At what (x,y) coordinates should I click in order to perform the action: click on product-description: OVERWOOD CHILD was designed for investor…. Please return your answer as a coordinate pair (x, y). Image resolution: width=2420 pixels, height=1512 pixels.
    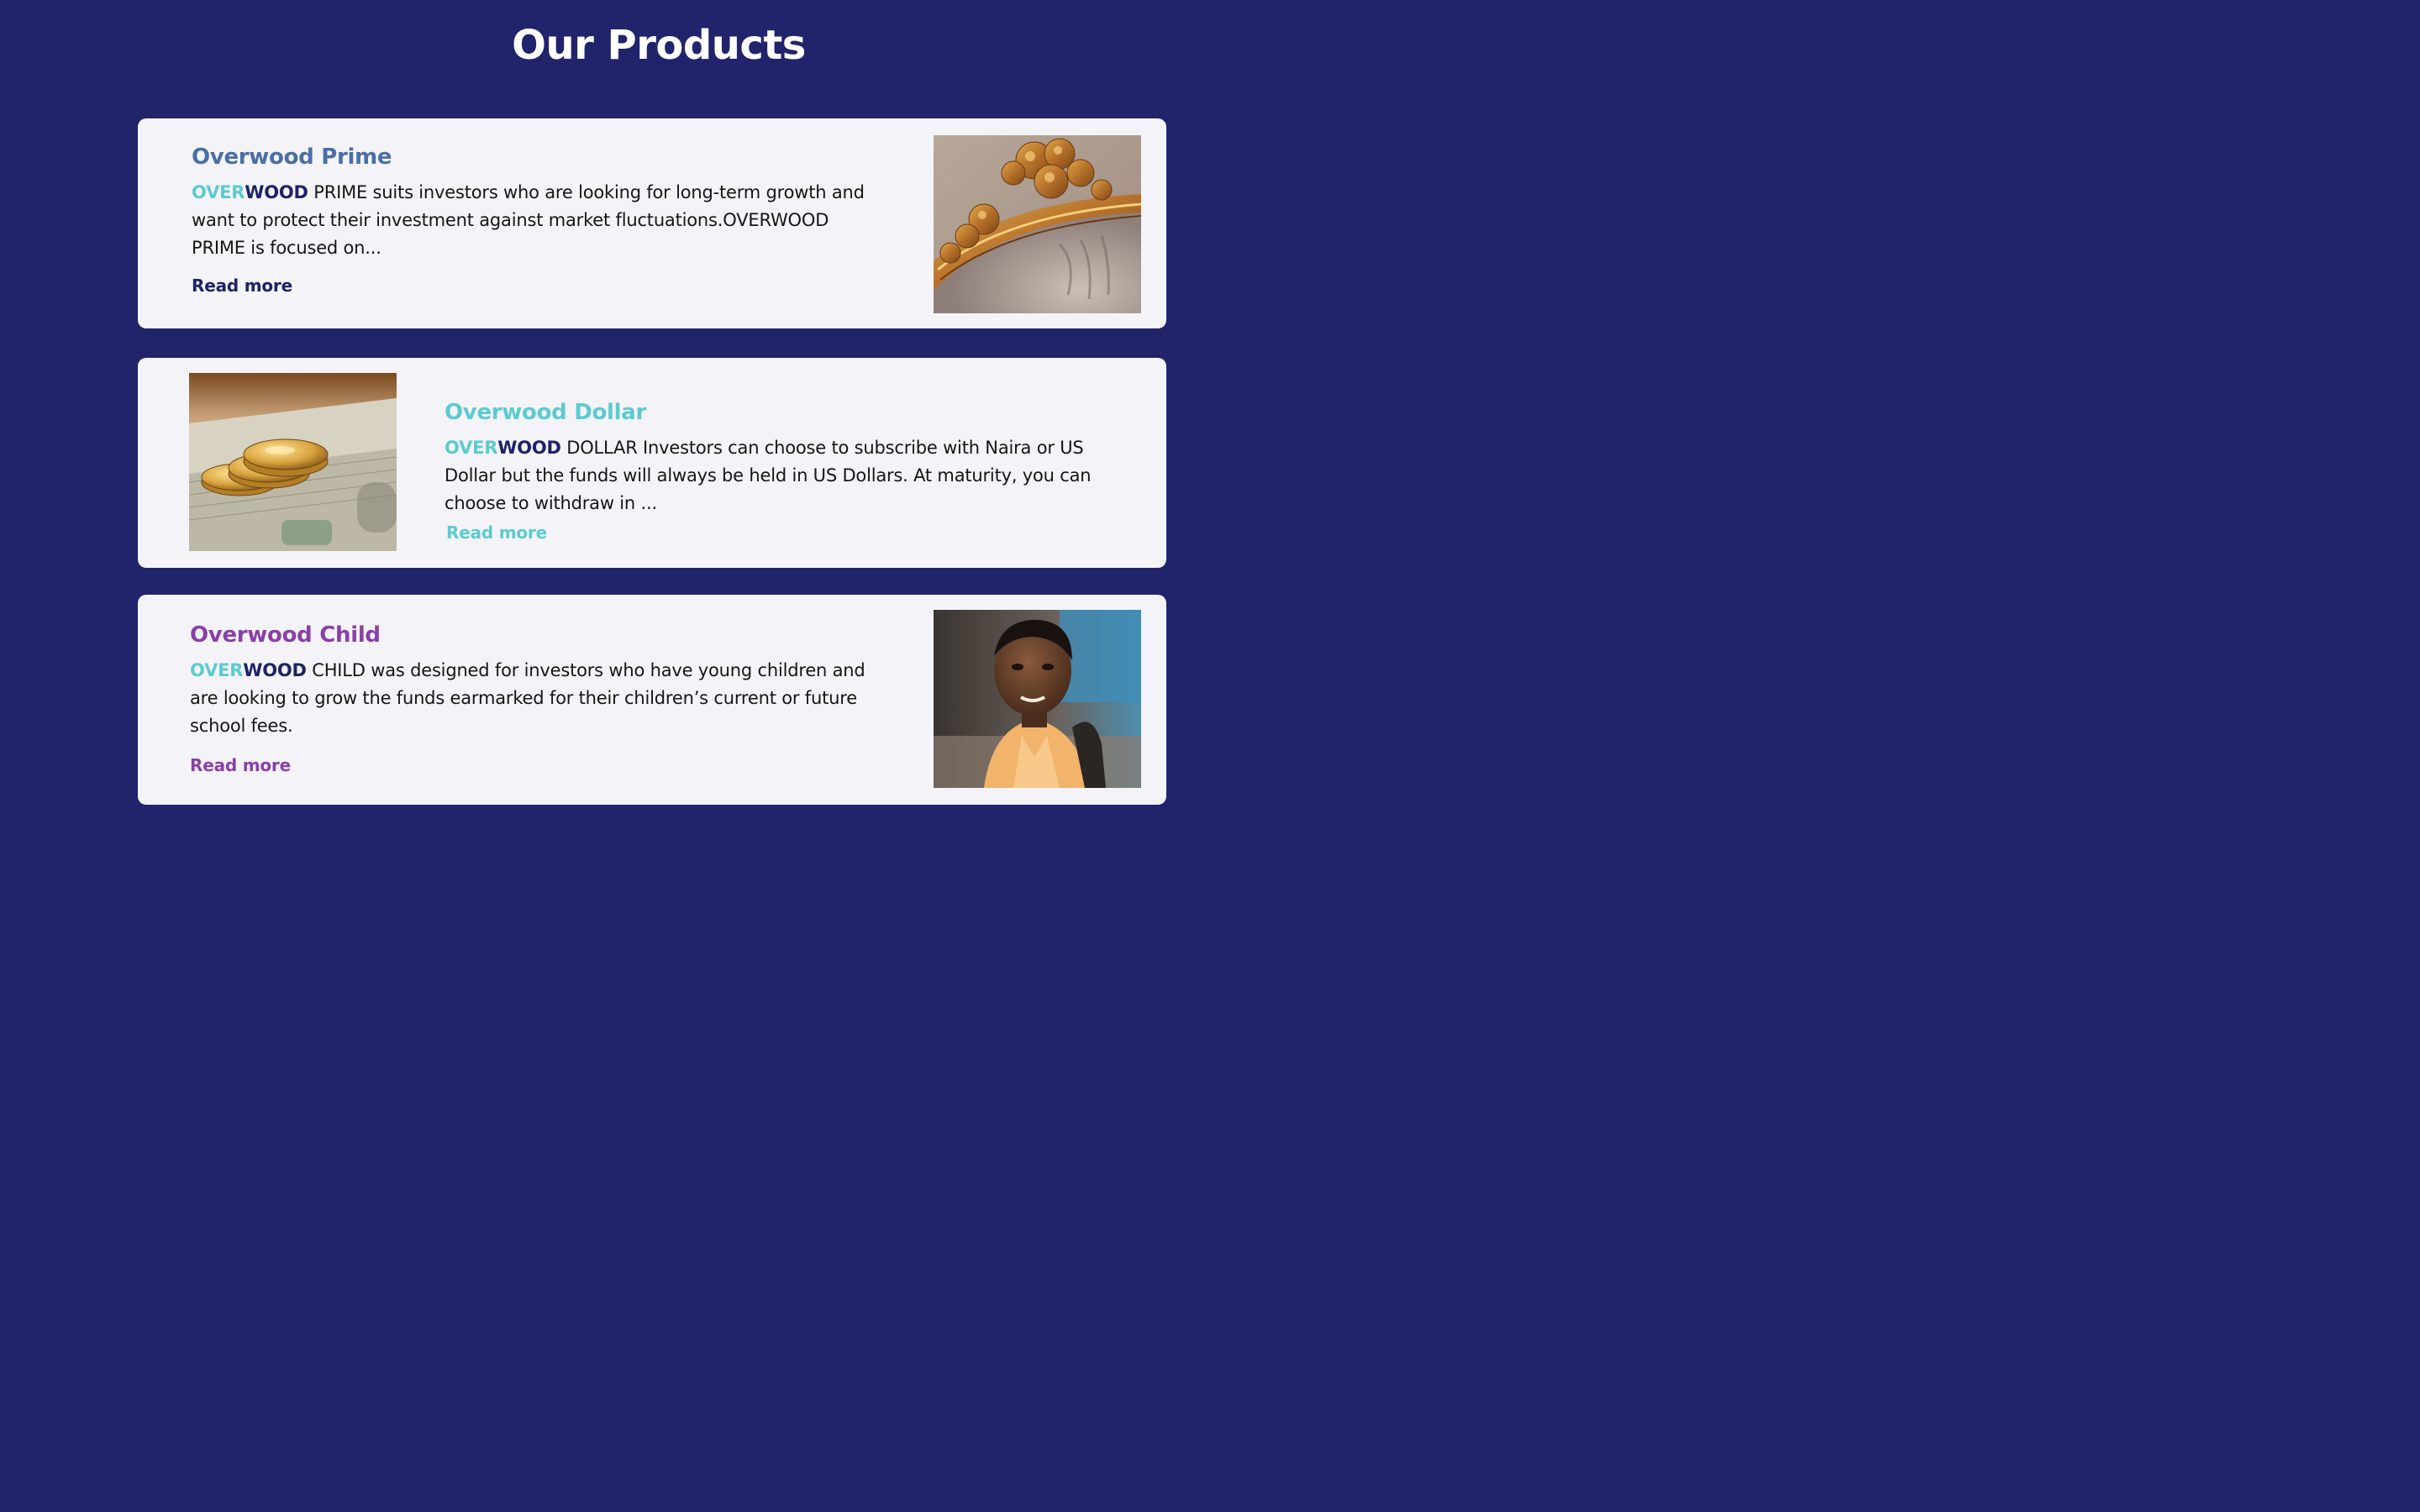
    Looking at the image, I should click on (534, 698).